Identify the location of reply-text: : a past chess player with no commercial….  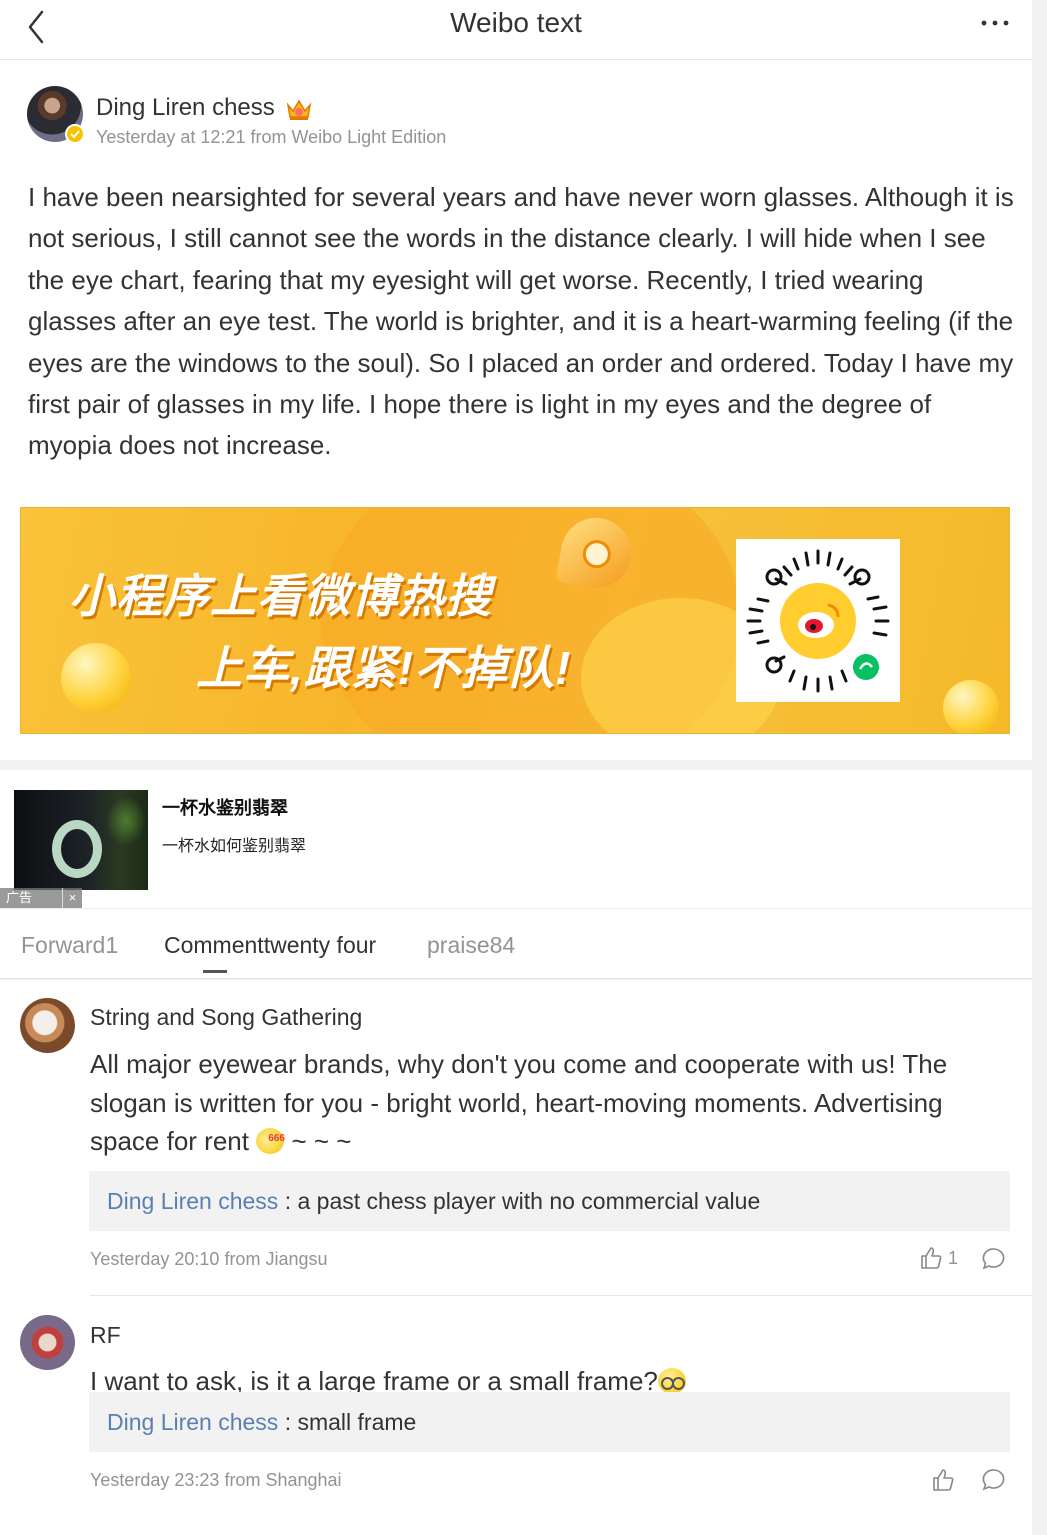
(519, 1201).